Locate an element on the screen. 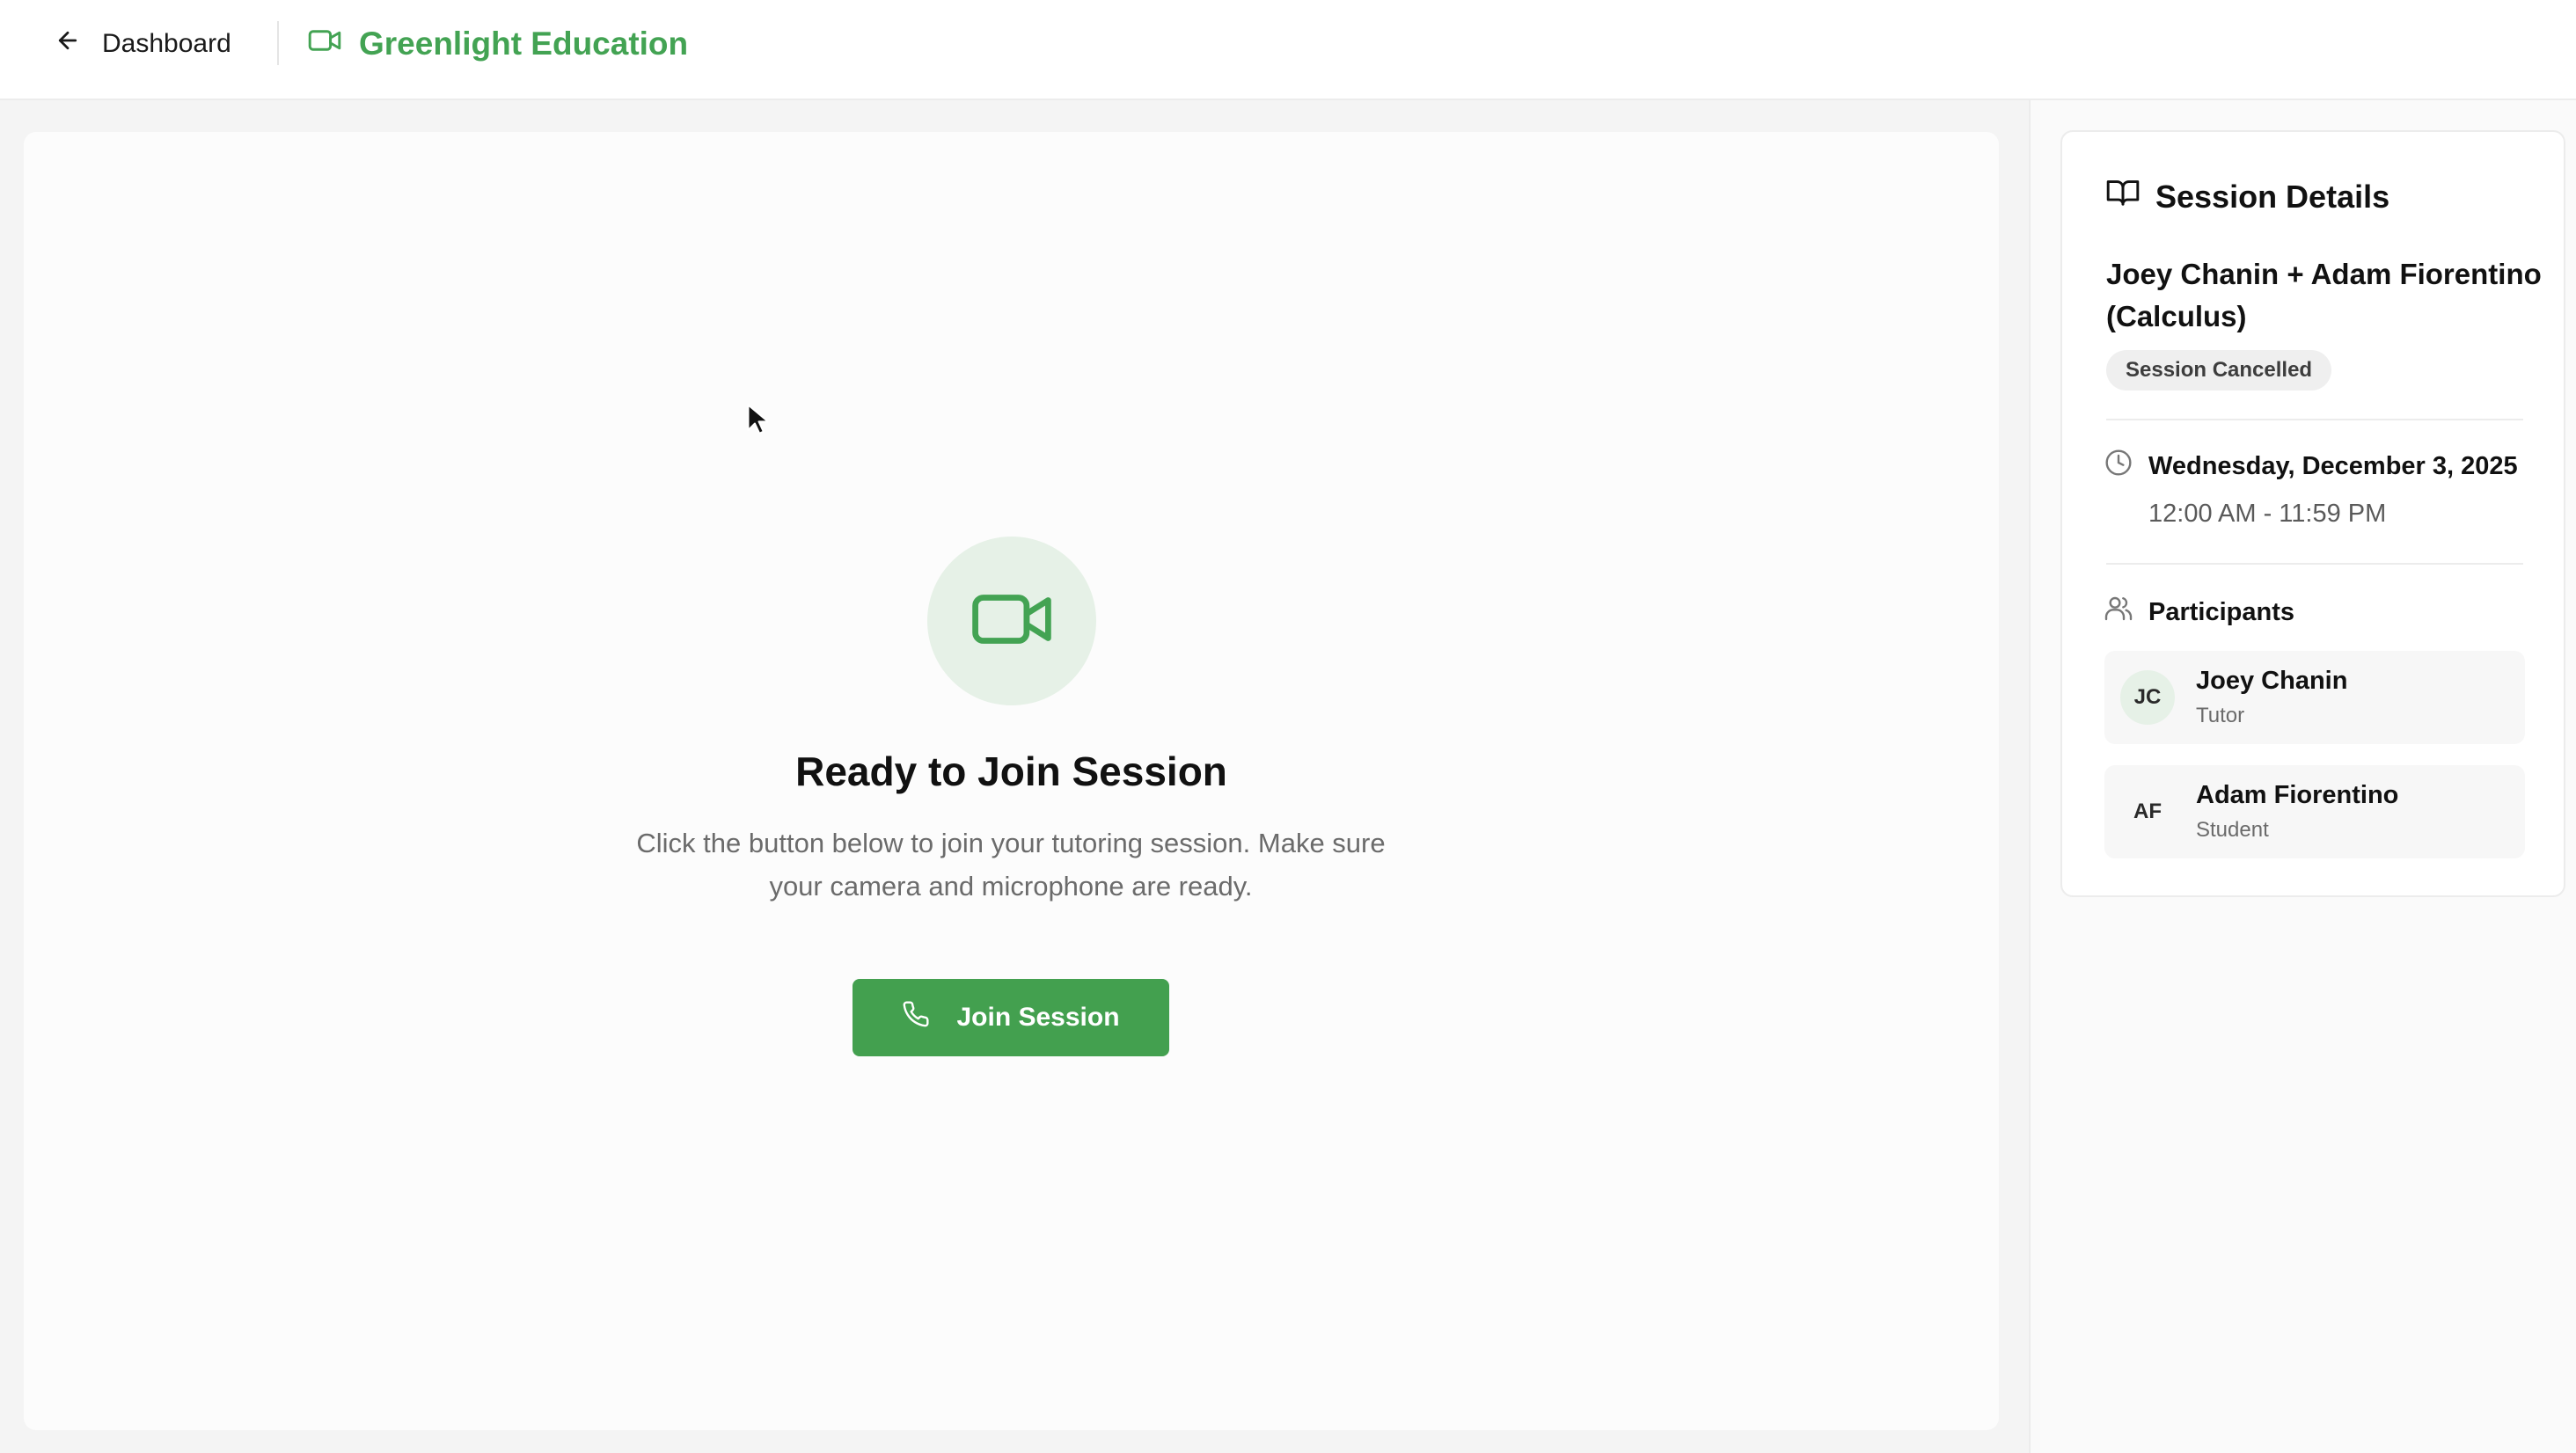 Image resolution: width=2576 pixels, height=1453 pixels. session-date: Wednesday, December 3, 2025 is located at coordinates (2311, 466).